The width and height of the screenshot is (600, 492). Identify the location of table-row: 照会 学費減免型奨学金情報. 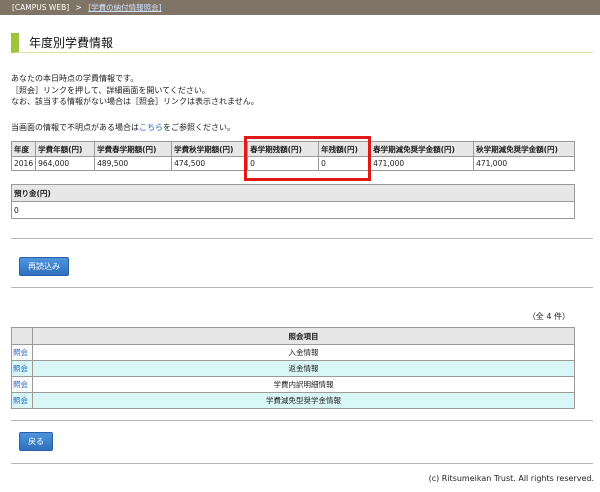
(293, 400).